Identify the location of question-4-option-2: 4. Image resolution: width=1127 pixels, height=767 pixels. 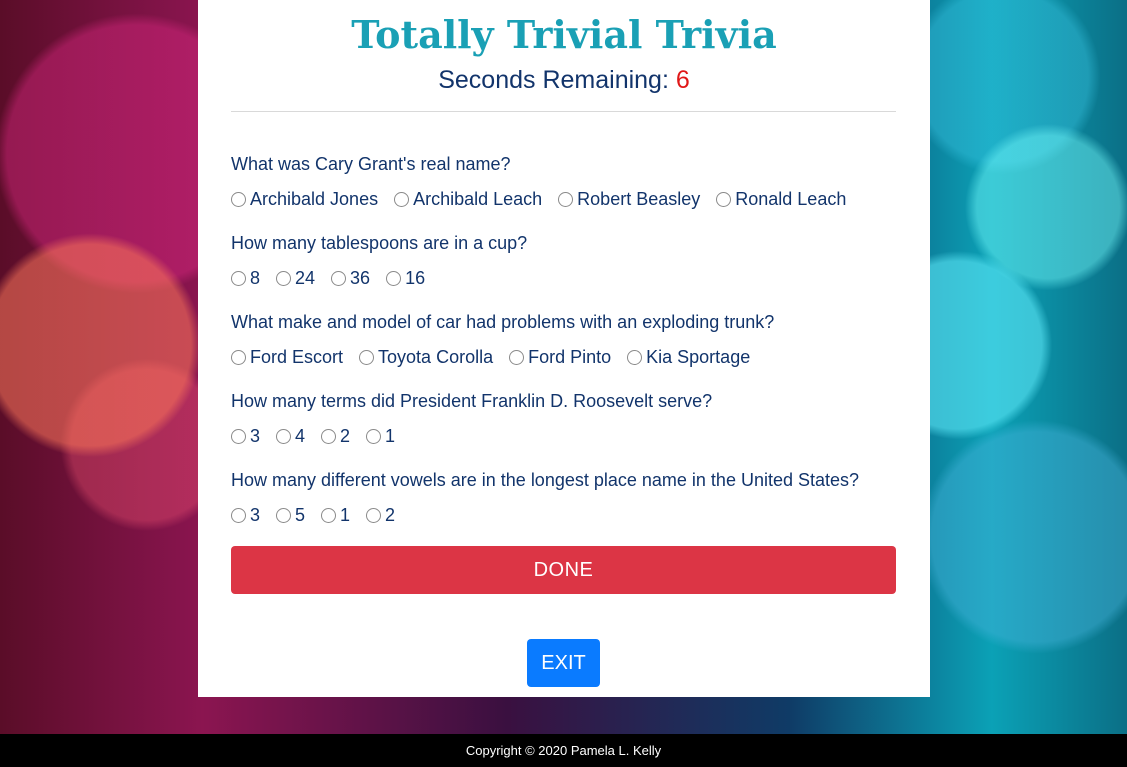
(290, 436).